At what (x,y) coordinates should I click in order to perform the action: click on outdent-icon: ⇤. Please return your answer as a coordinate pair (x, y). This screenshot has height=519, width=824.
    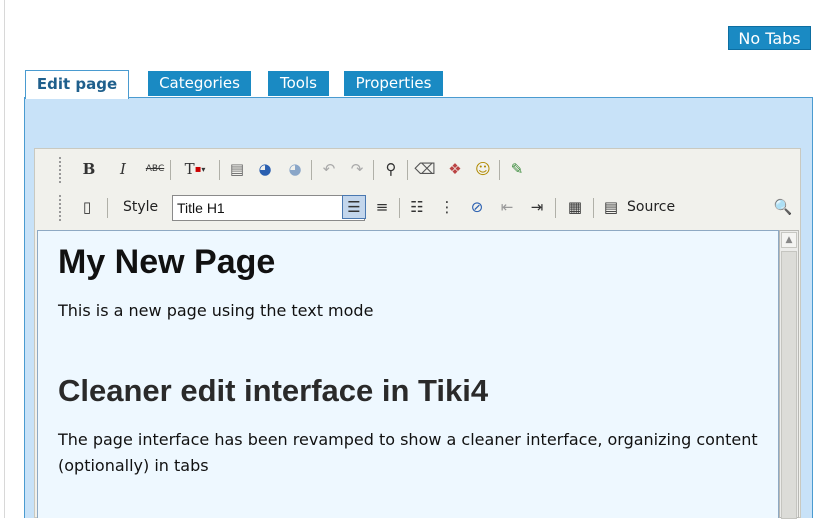
    Looking at the image, I should click on (507, 207).